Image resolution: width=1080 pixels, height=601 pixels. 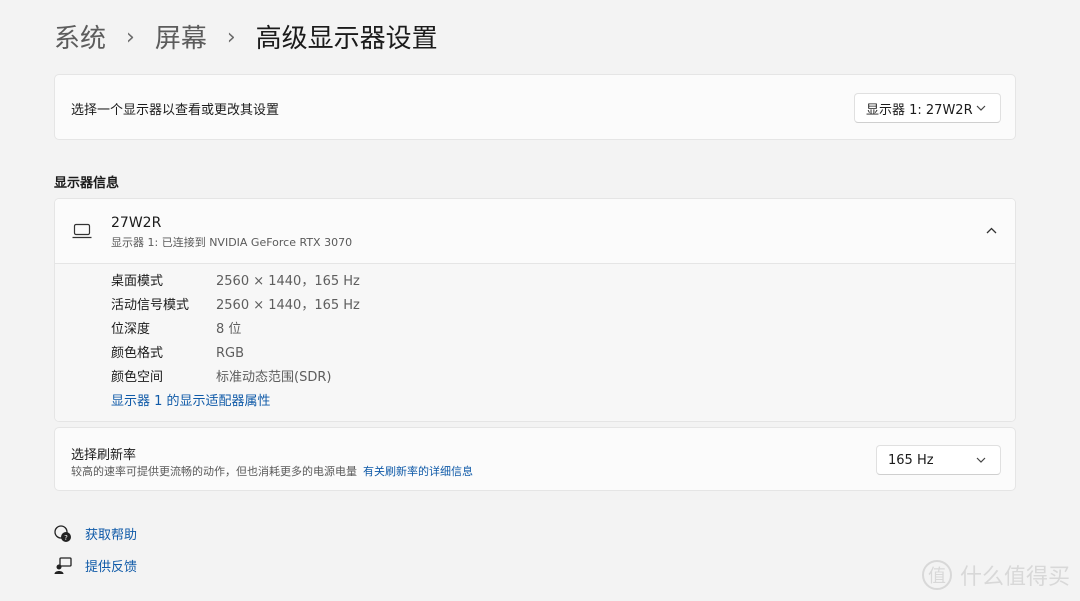 What do you see at coordinates (936, 575) in the screenshot?
I see `watermark-logo: 值` at bounding box center [936, 575].